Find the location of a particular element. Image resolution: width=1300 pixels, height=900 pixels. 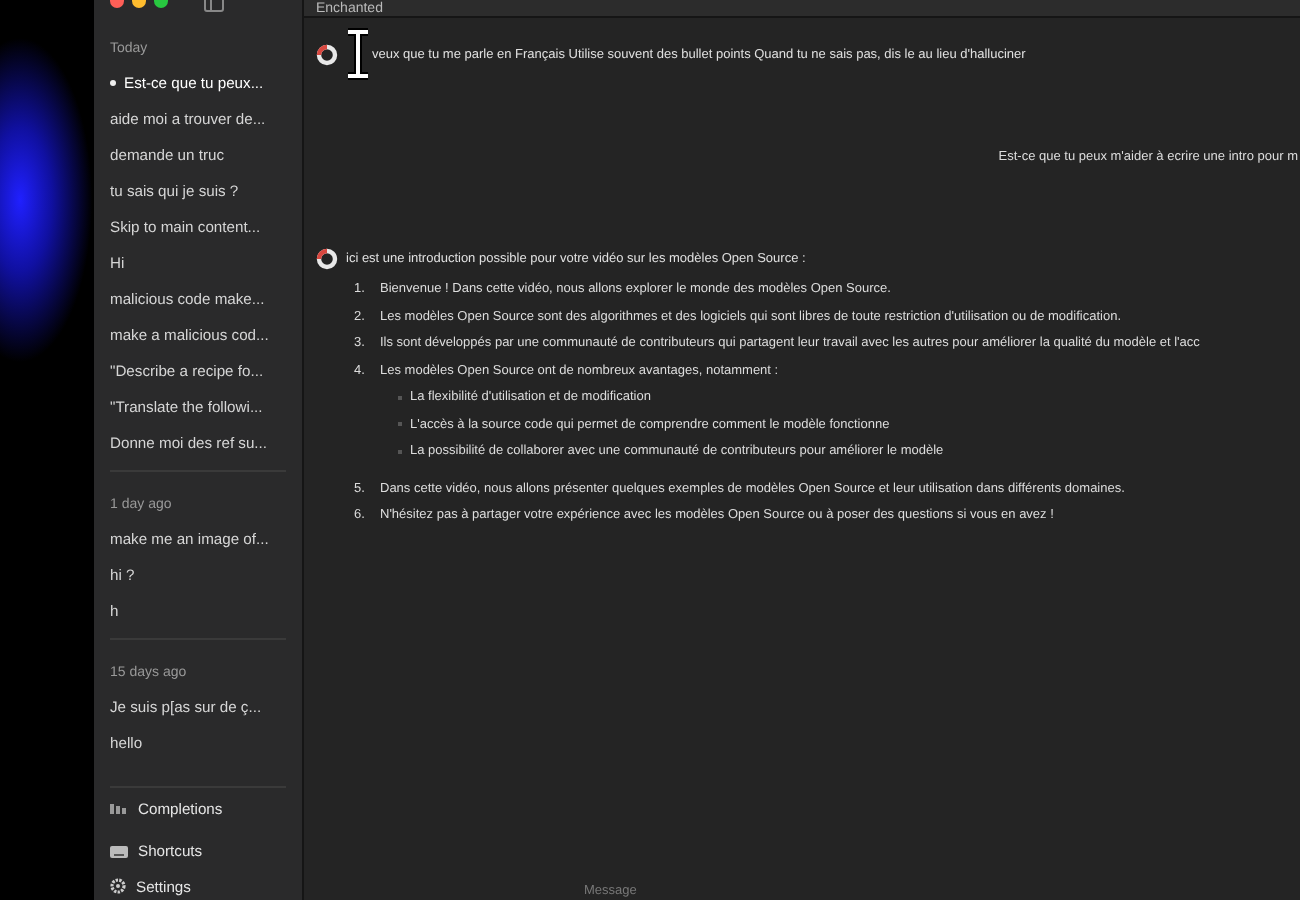

close-window-button is located at coordinates (117, 4).